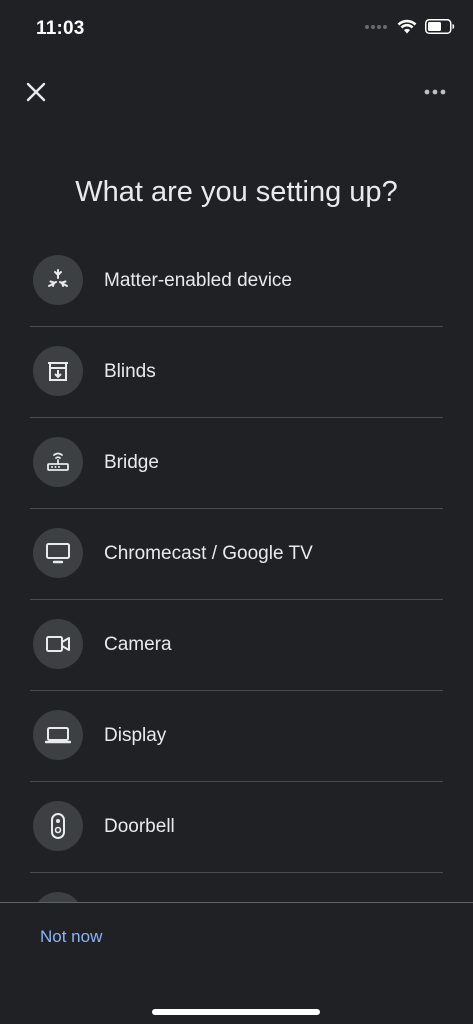 This screenshot has width=473, height=1024. Describe the element at coordinates (236, 29) in the screenshot. I see `status-bar: 11:03` at that location.